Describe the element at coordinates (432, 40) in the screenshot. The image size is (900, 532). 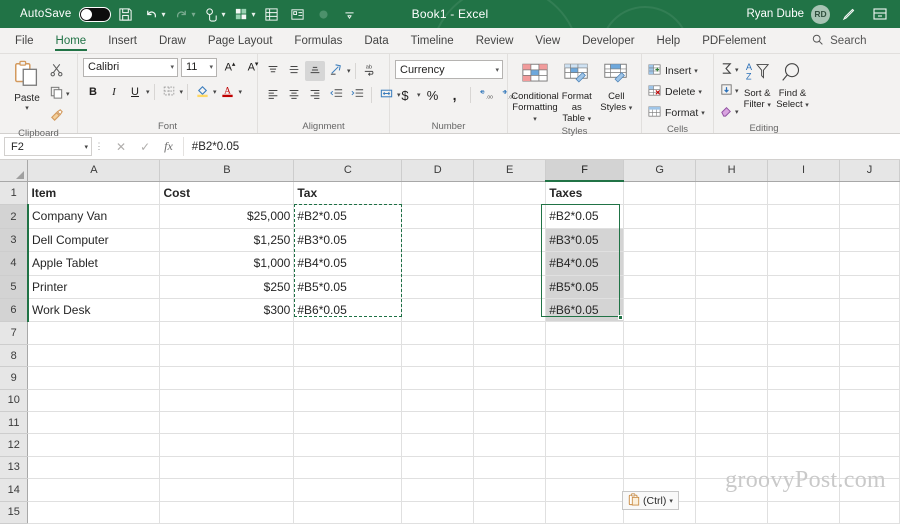
I see `tab-timeline: Timeline` at that location.